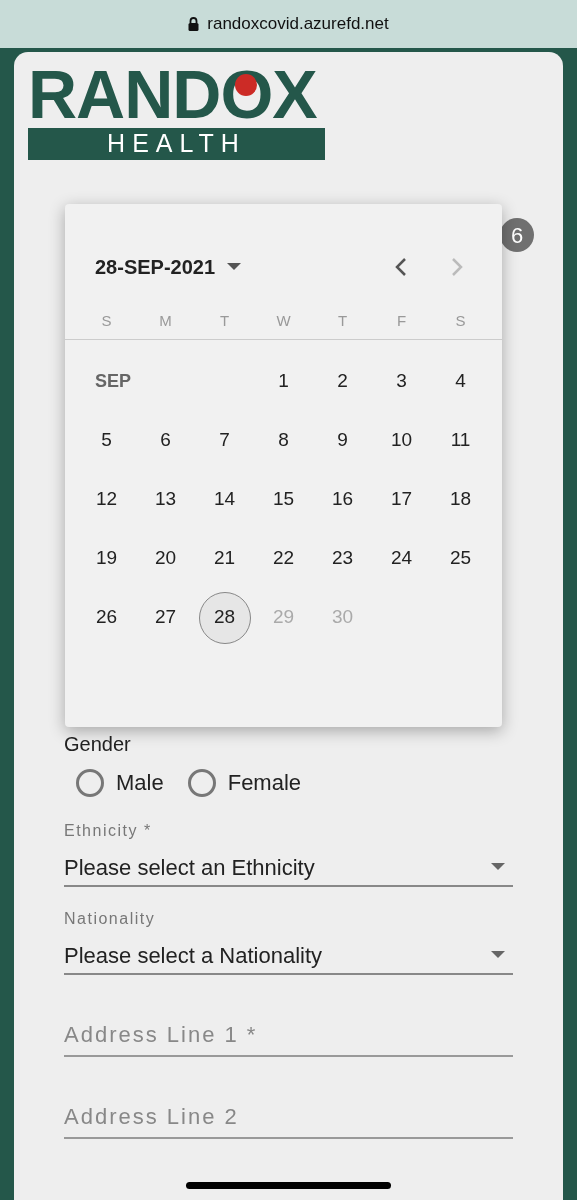 The height and width of the screenshot is (1200, 577). I want to click on calendar-day: 19, so click(106, 558).